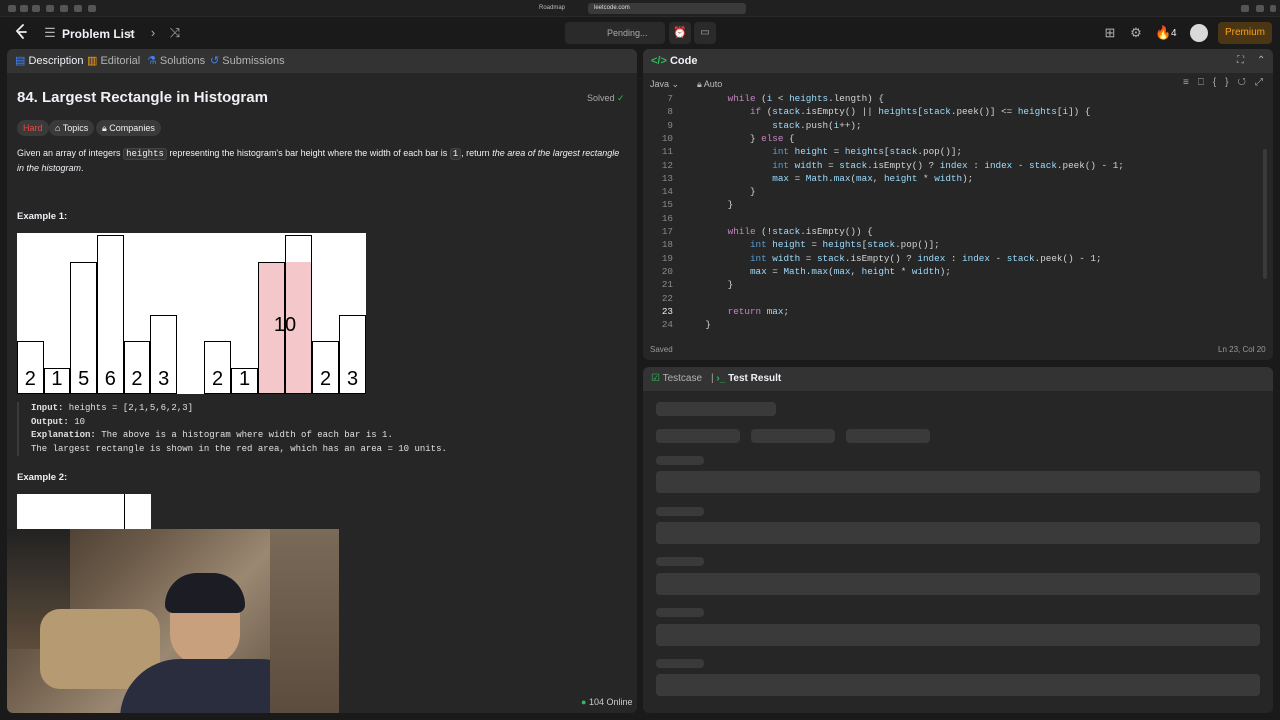  I want to click on line-number: 10, so click(667, 138).